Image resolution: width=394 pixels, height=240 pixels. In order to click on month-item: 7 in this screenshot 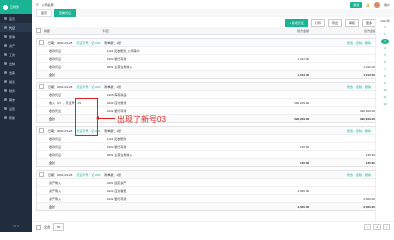, I will do `click(385, 69)`.